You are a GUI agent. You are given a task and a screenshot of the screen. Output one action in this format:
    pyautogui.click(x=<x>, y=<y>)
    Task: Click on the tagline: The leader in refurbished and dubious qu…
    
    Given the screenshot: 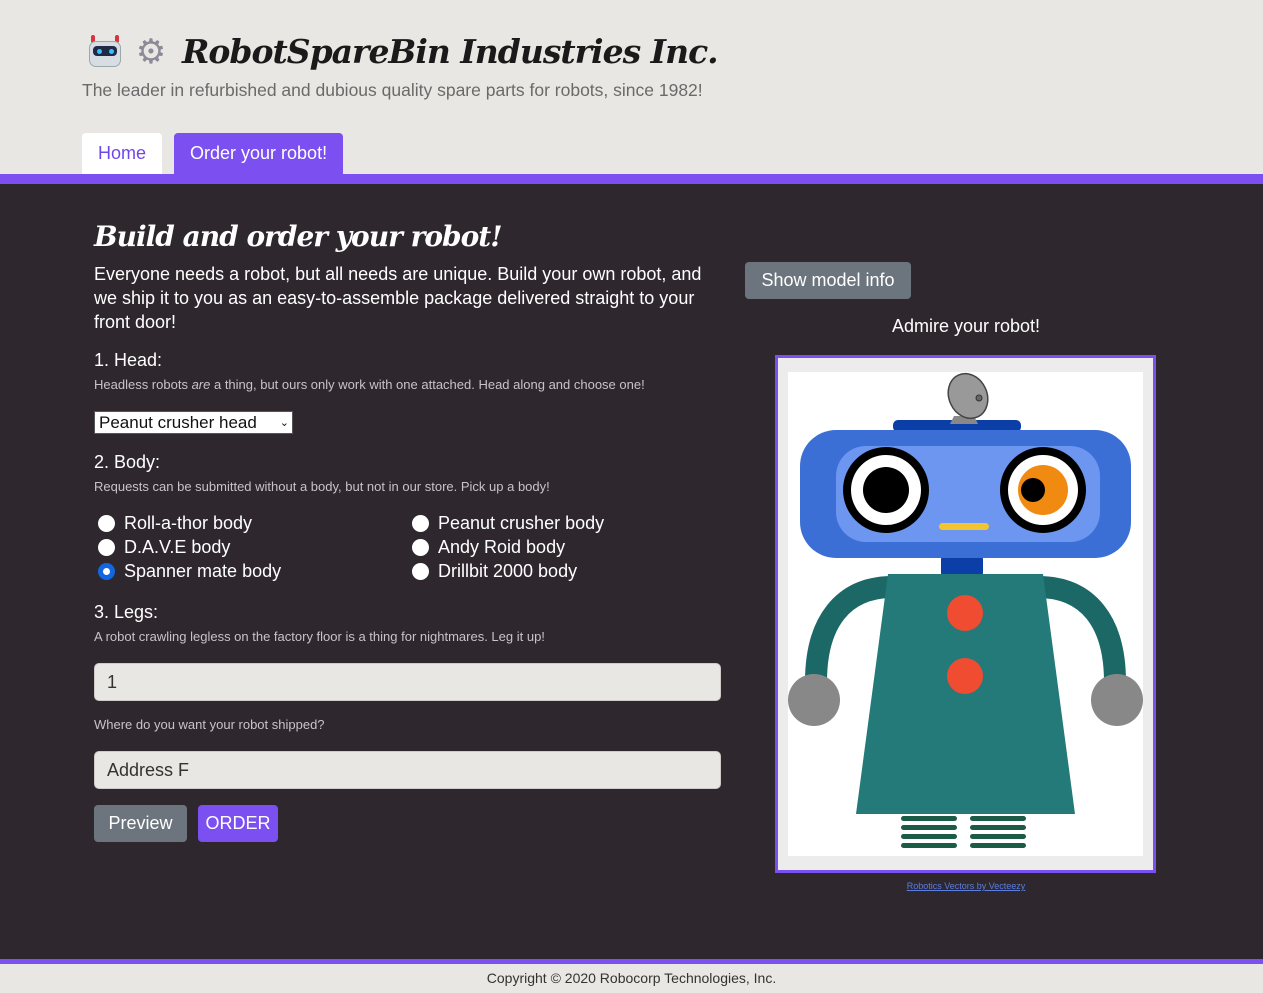 What is the action you would take?
    pyautogui.click(x=392, y=90)
    